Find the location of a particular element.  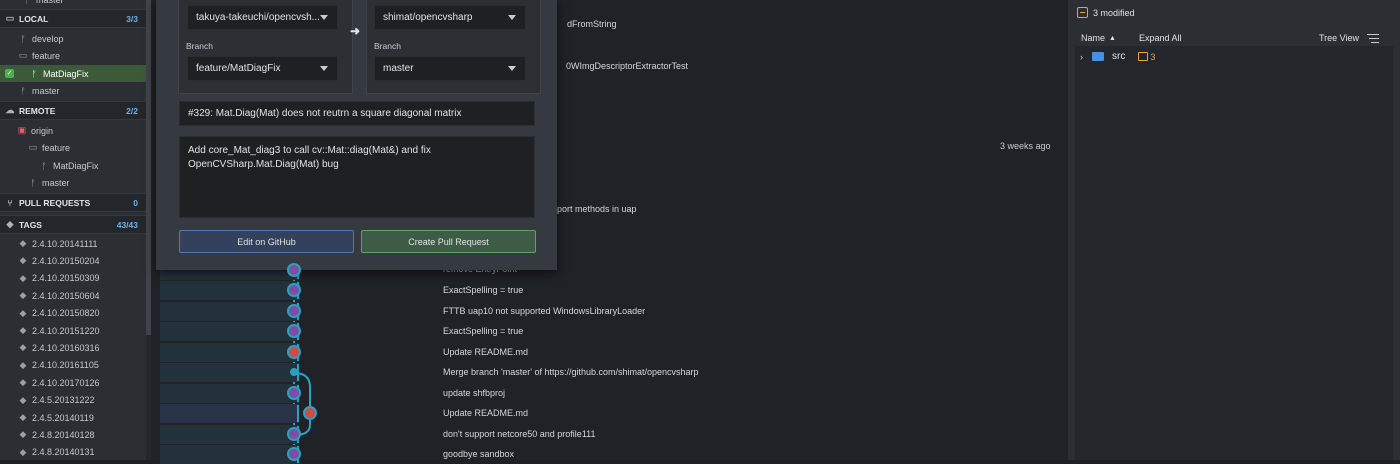

commit-row: update shfbproj is located at coordinates (610, 393).